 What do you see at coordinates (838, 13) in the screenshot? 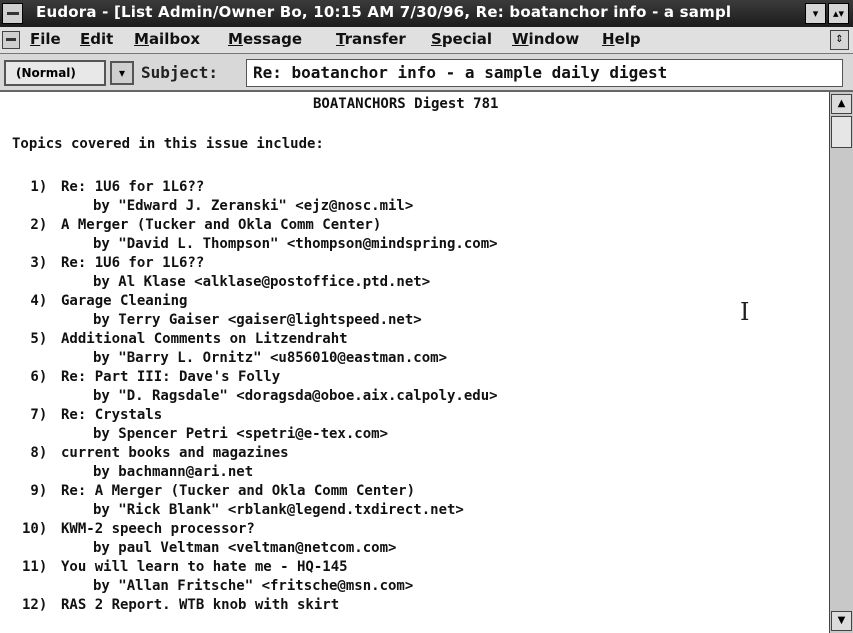
I see `maximize-button: ▴▾` at bounding box center [838, 13].